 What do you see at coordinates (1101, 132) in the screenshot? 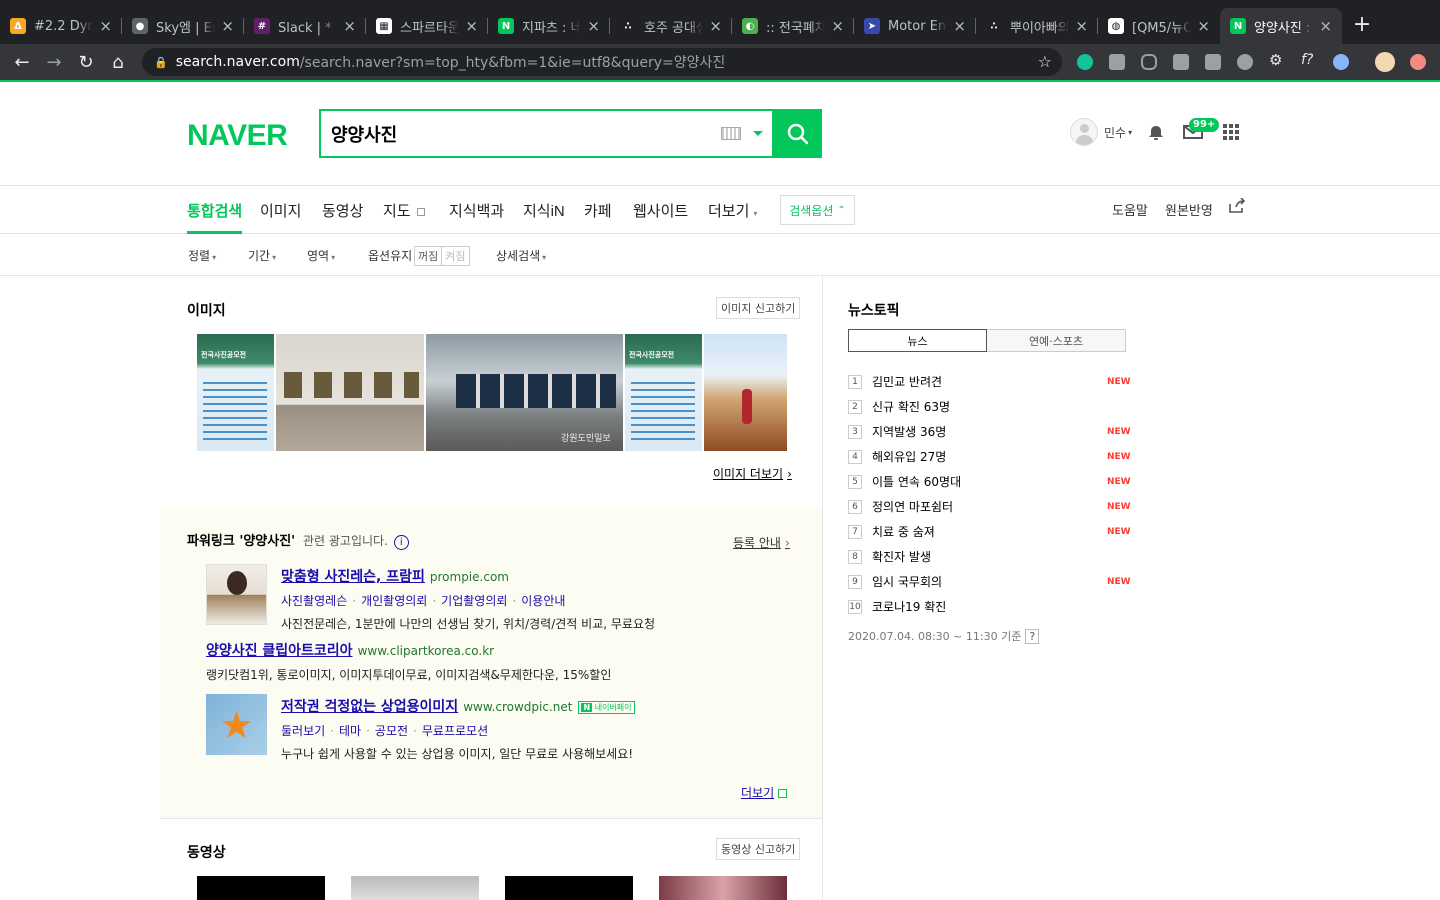
I see `user-menu: 민수 ▾` at bounding box center [1101, 132].